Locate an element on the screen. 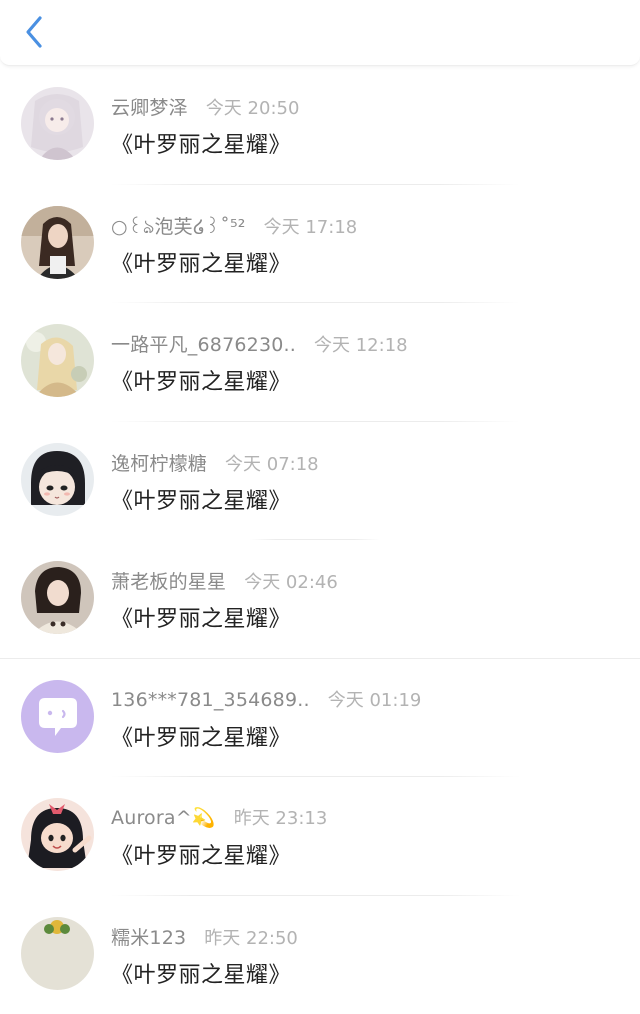 This screenshot has width=640, height=1014. timestamp: 今天 20:50 is located at coordinates (253, 107).